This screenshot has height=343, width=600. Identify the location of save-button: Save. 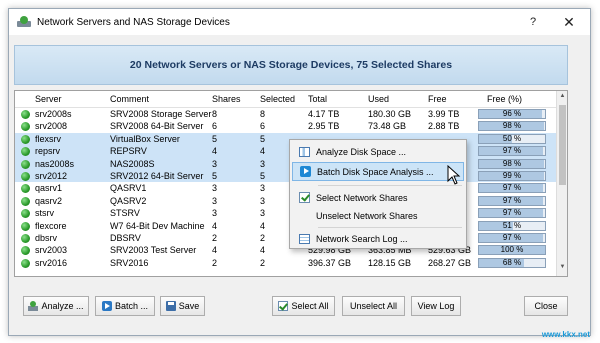
(182, 306).